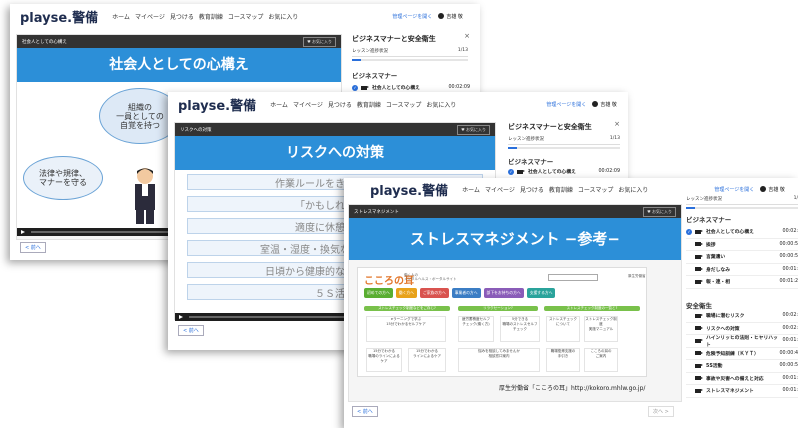 This screenshot has height=428, width=798. What do you see at coordinates (742, 257) in the screenshot?
I see `lesson-item: 言葉遣い 00:00:5` at bounding box center [742, 257].